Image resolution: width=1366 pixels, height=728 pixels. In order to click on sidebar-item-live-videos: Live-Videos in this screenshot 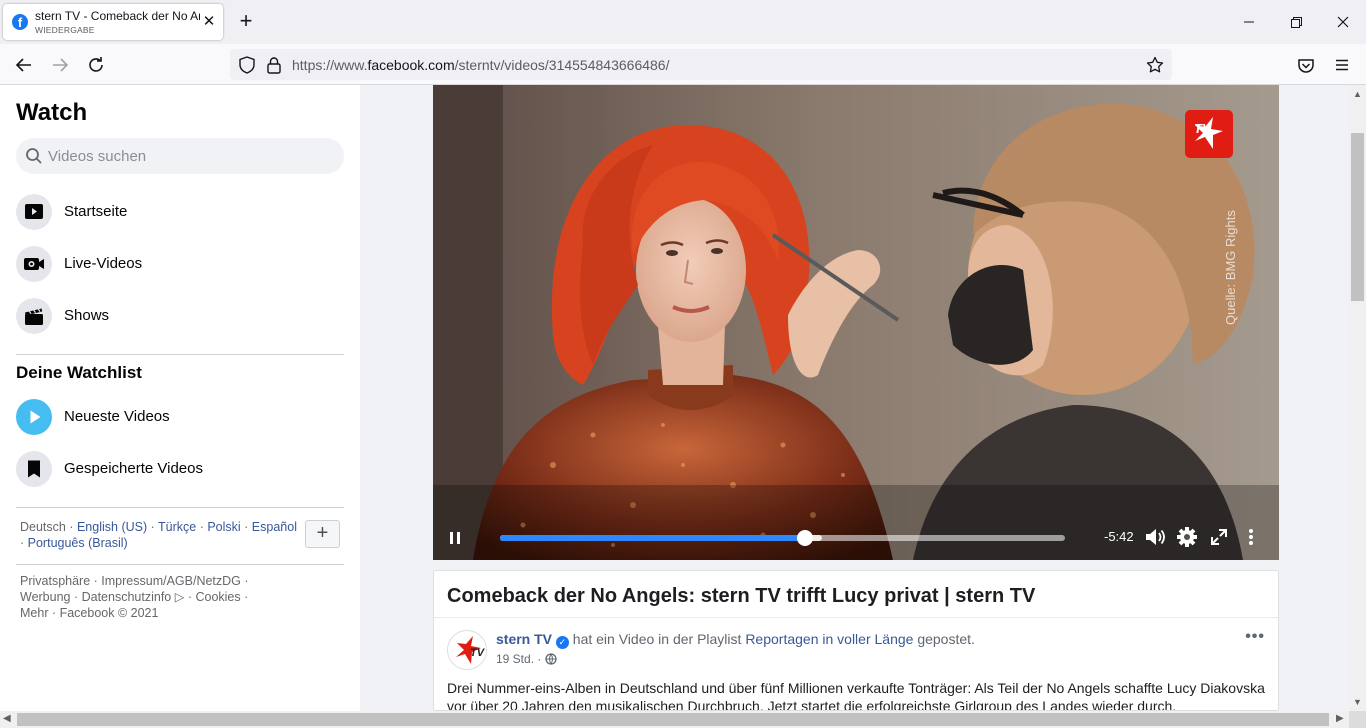, I will do `click(180, 264)`.